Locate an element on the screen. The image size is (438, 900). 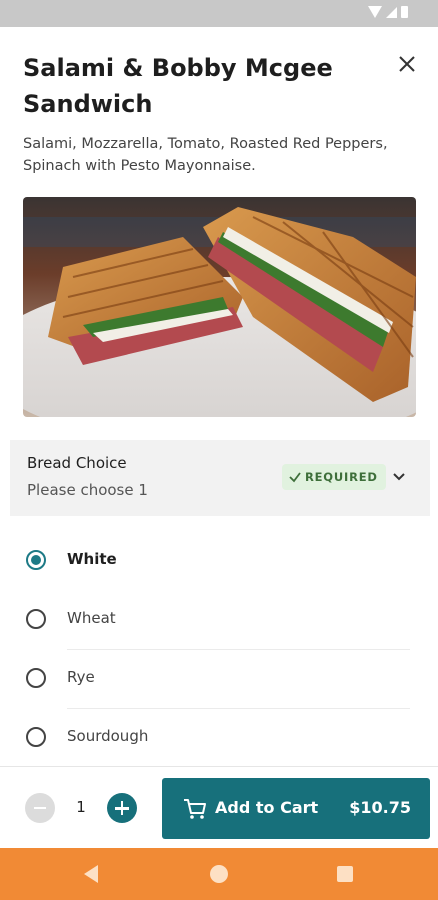
close-button is located at coordinates (407, 64).